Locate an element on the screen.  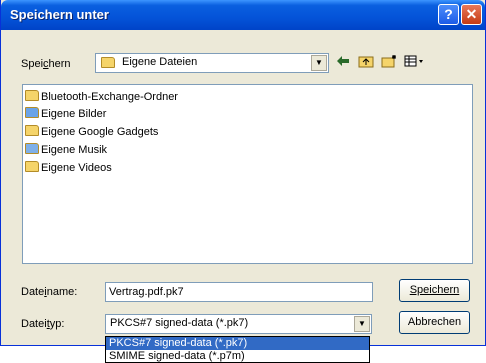
filename-label: Dateiname: is located at coordinates (49, 292).